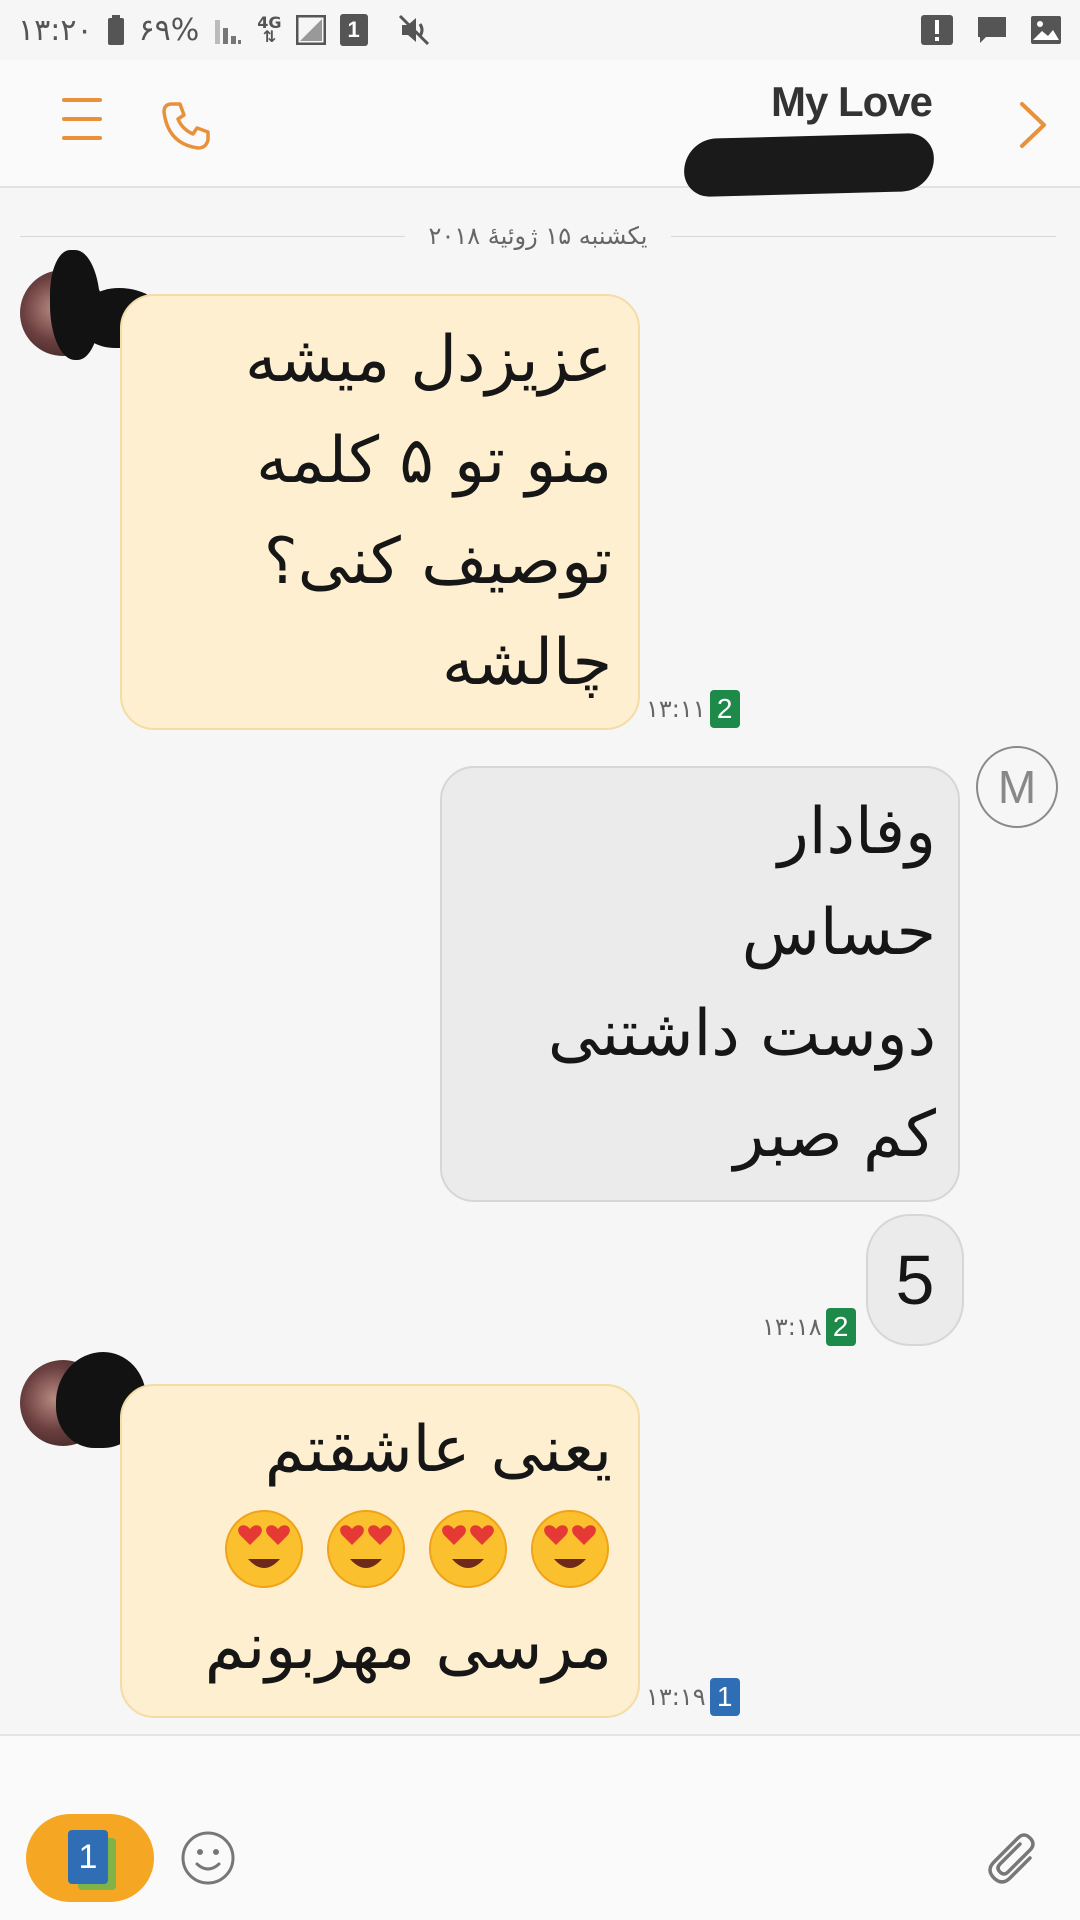 The image size is (1080, 1920). Describe the element at coordinates (186, 126) in the screenshot. I see `phone-icon` at that location.